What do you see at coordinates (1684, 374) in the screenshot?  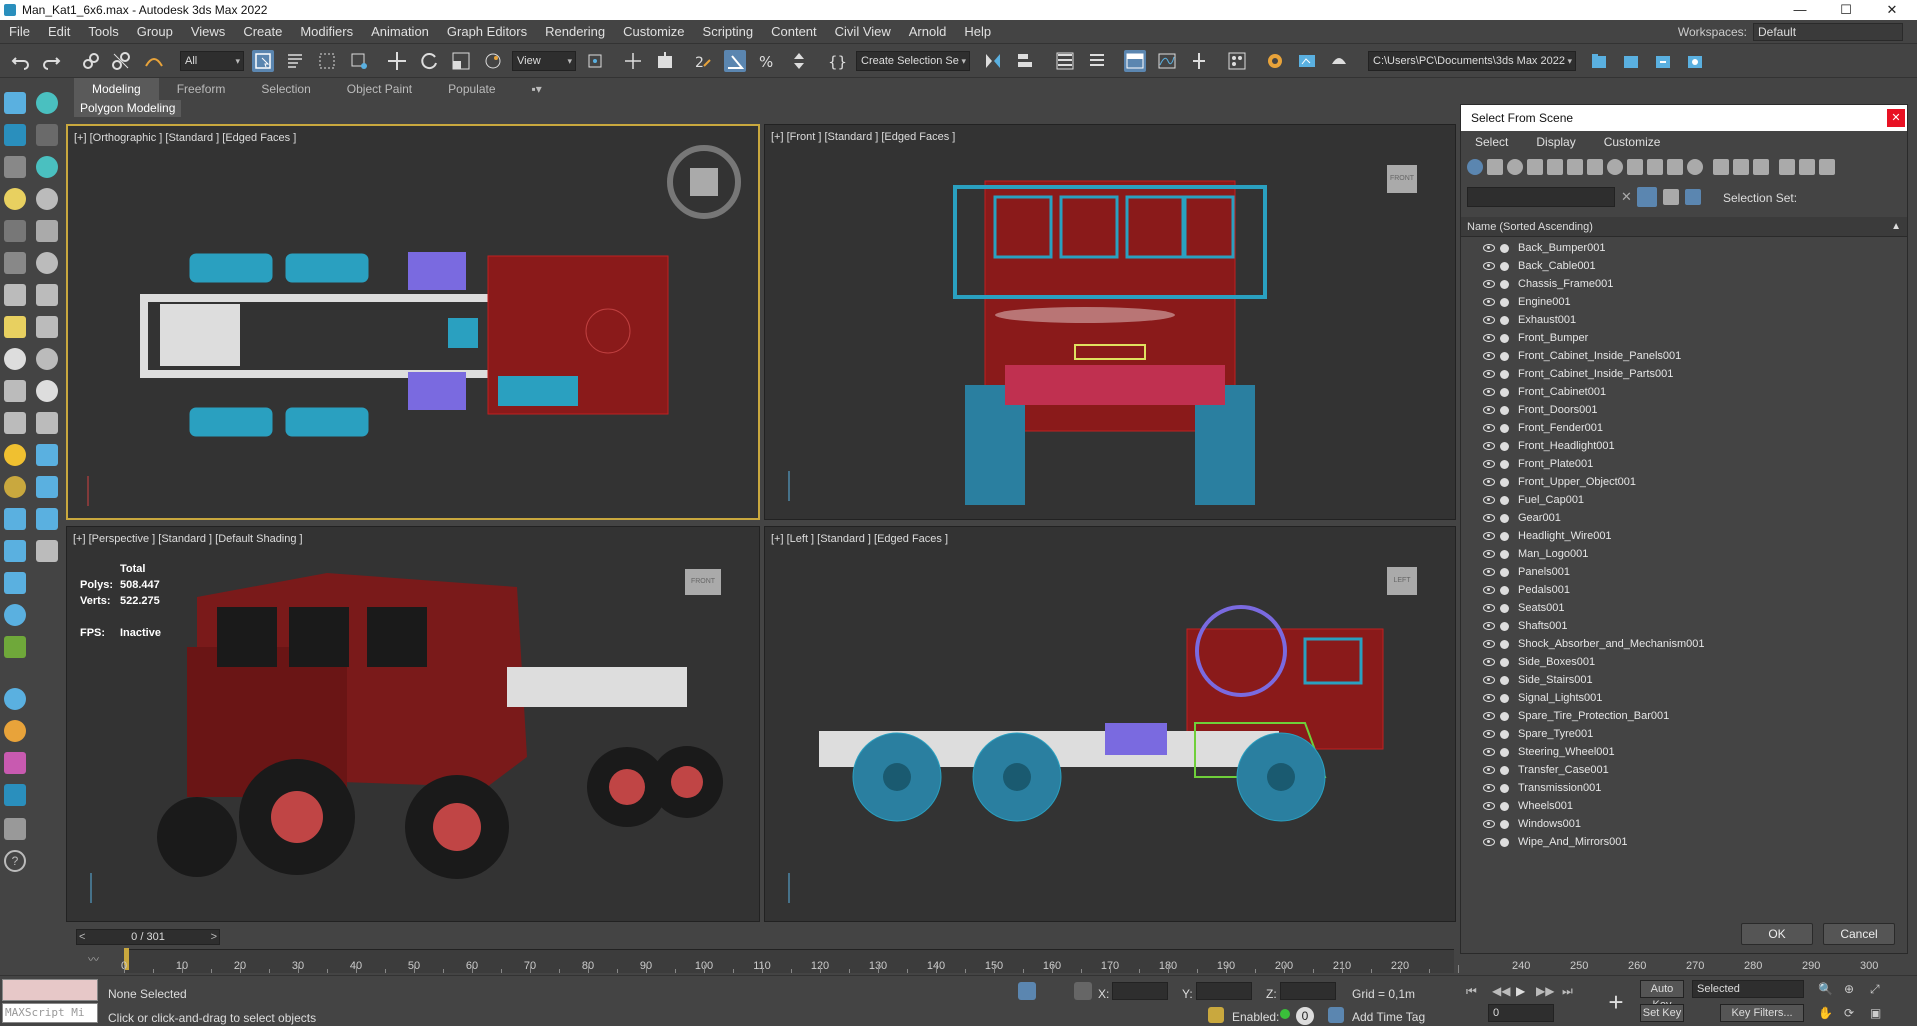 I see `list-item: Front_Cabinet_Inside_Parts001` at bounding box center [1684, 374].